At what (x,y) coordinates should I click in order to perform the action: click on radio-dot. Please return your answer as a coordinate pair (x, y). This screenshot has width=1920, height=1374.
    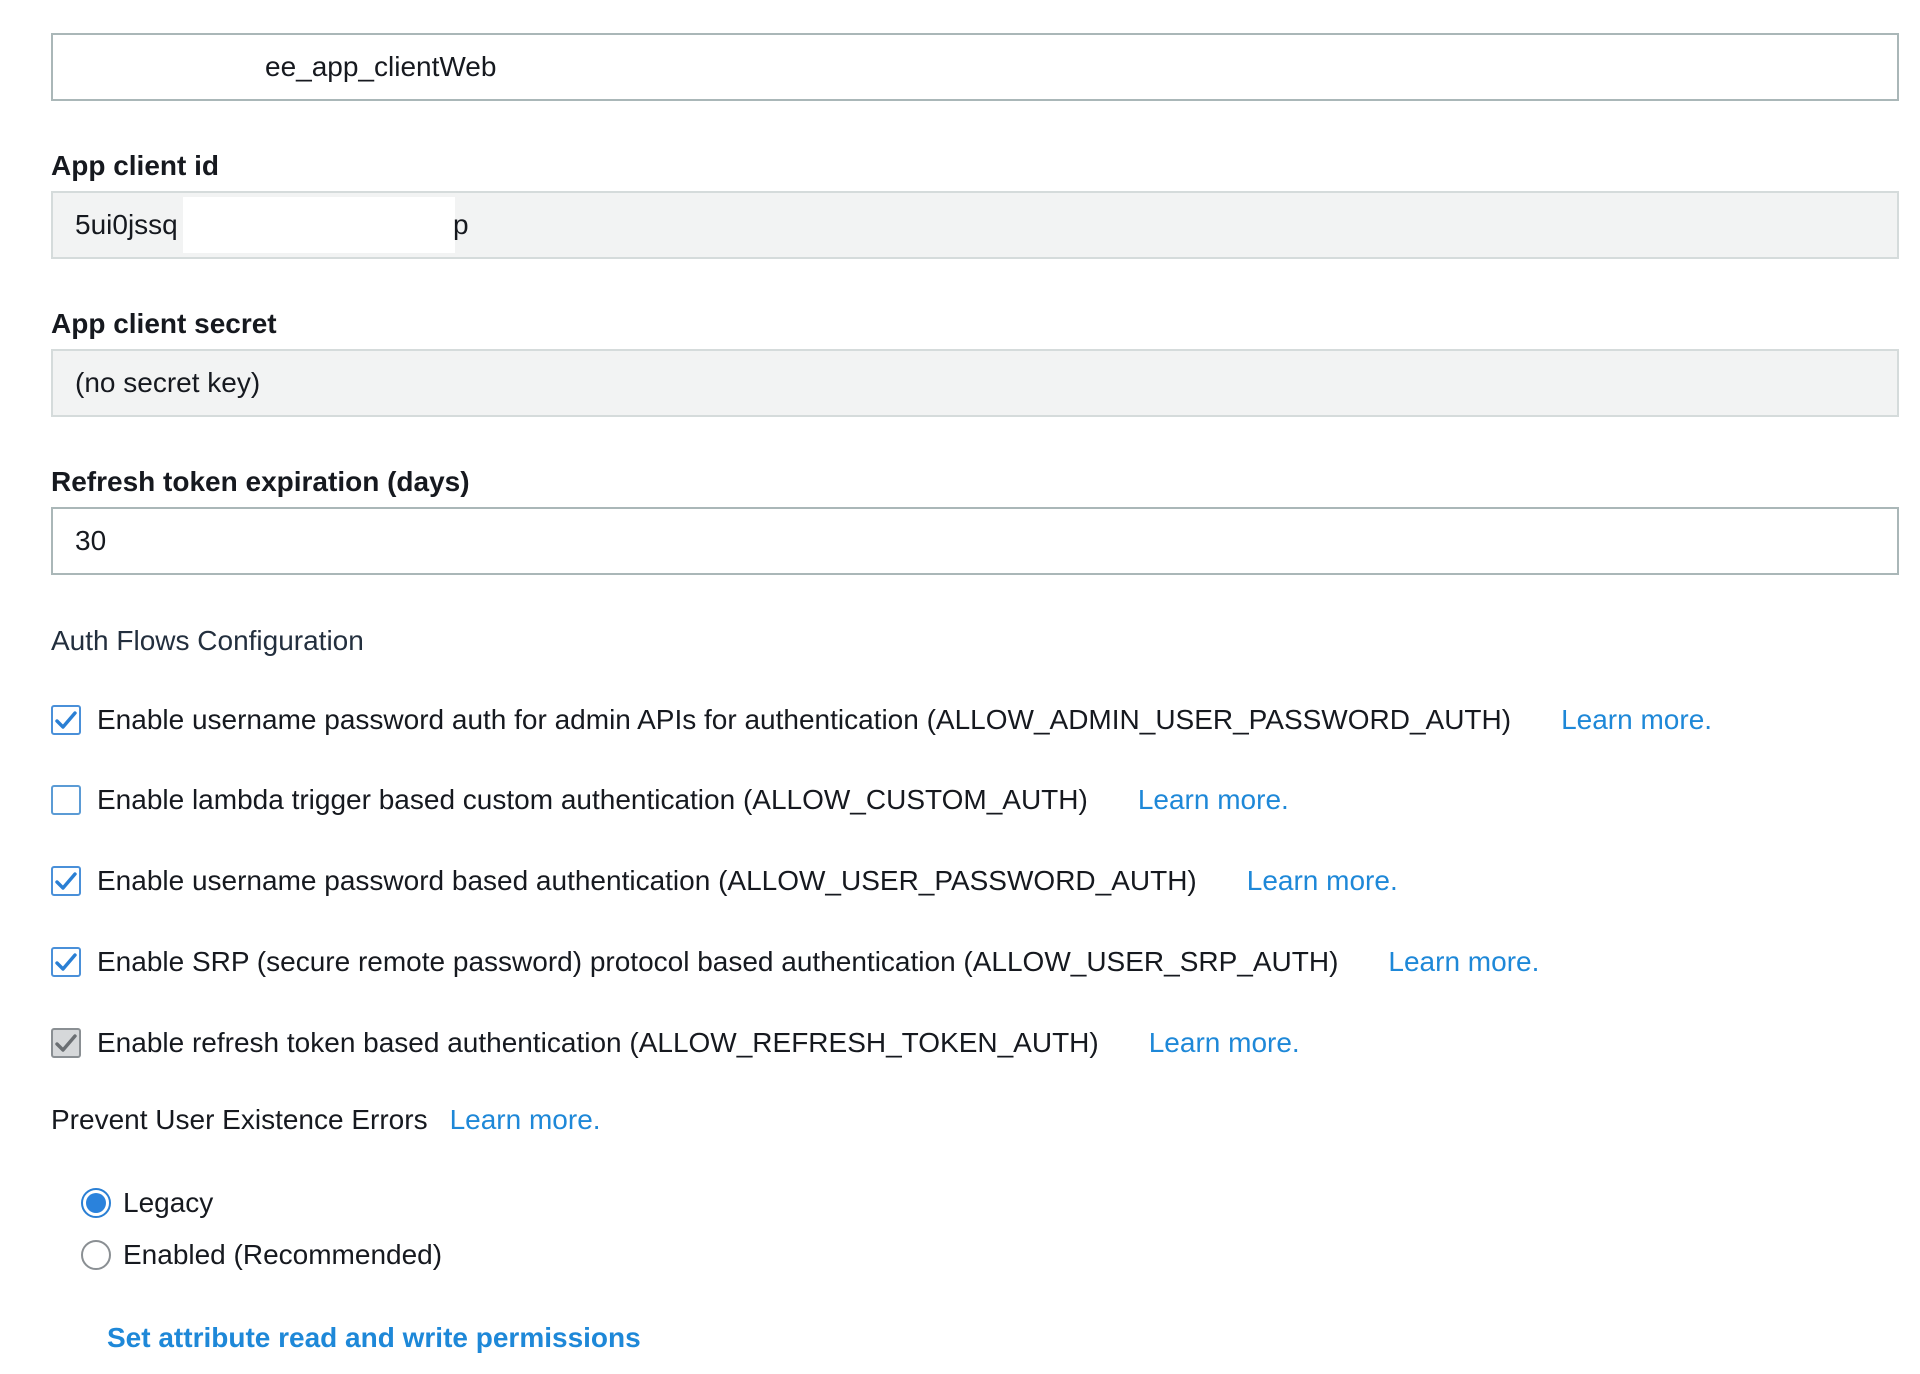
    Looking at the image, I should click on (96, 1203).